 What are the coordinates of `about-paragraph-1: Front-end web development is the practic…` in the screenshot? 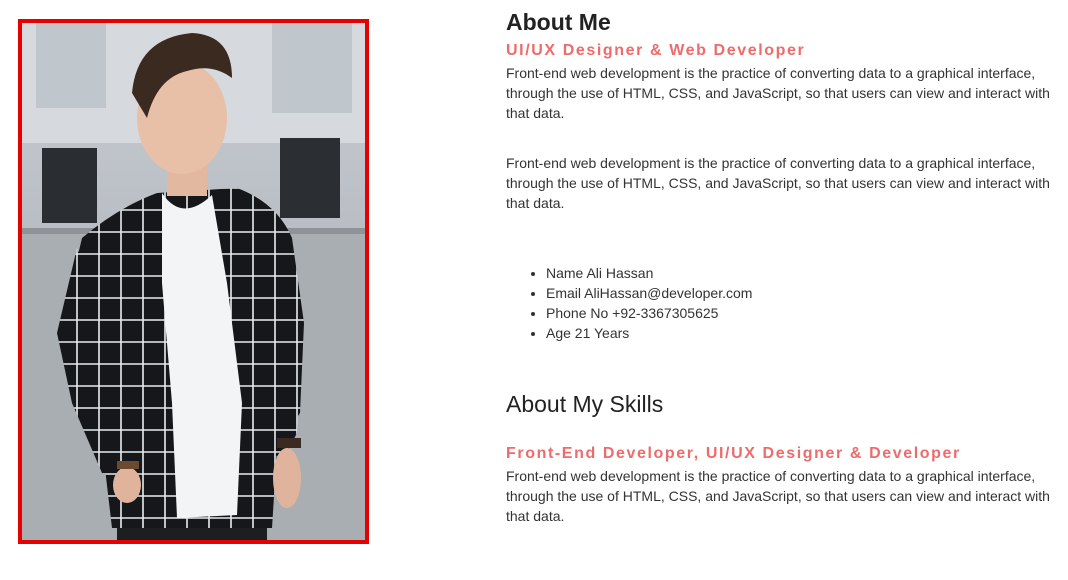 It's located at (778, 93).